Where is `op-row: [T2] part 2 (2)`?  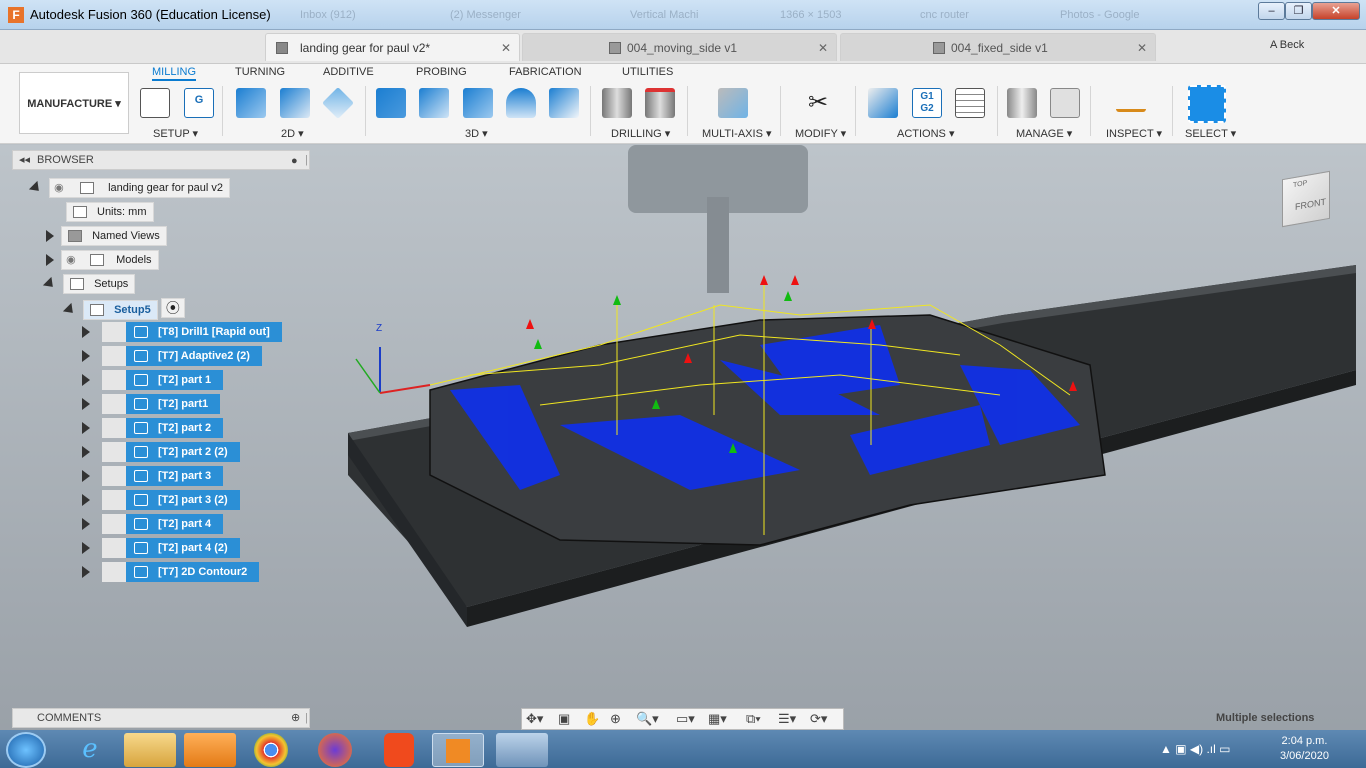 op-row: [T2] part 2 (2) is located at coordinates (161, 452).